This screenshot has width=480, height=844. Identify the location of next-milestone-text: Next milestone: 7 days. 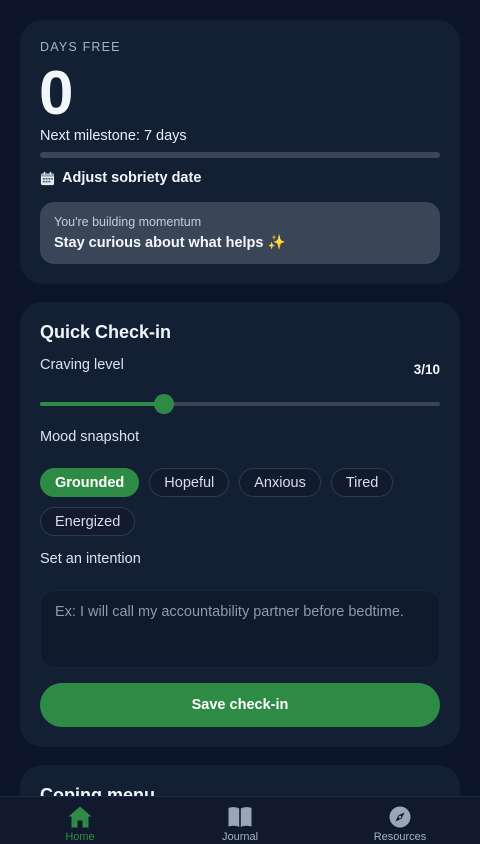
(113, 136).